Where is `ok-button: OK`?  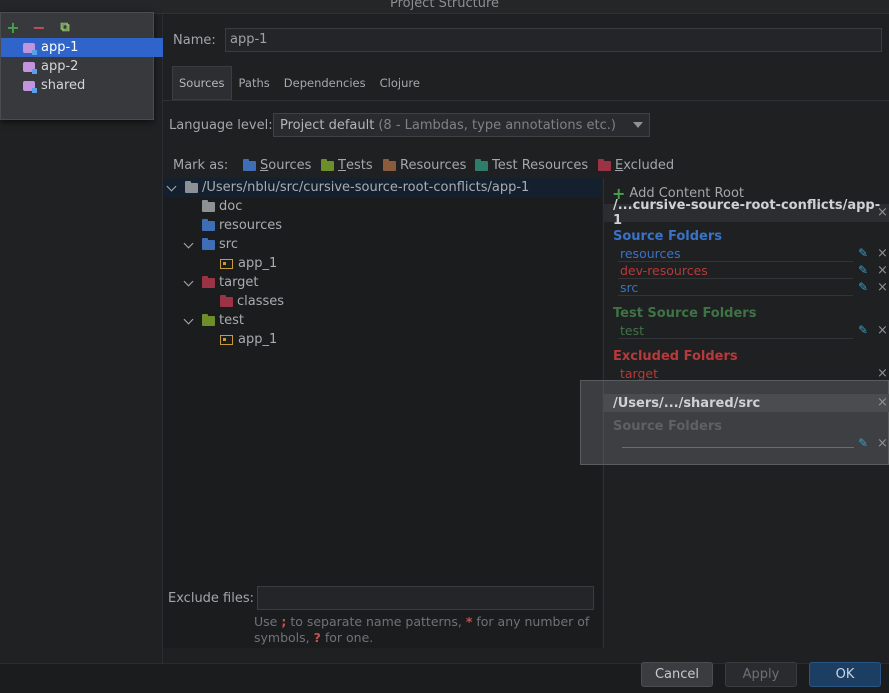 ok-button: OK is located at coordinates (845, 674).